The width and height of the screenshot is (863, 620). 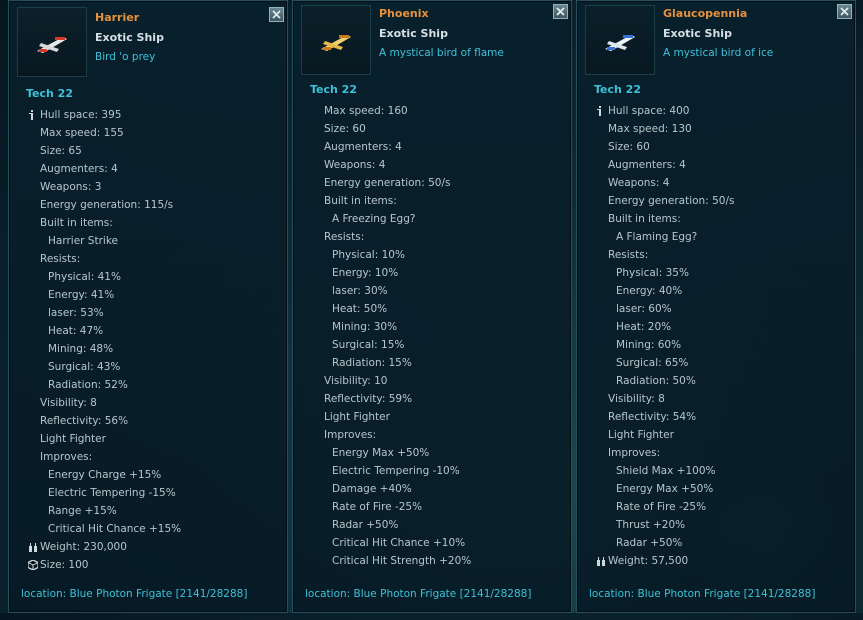 I want to click on stat-item: Weapons: 3, so click(x=71, y=187).